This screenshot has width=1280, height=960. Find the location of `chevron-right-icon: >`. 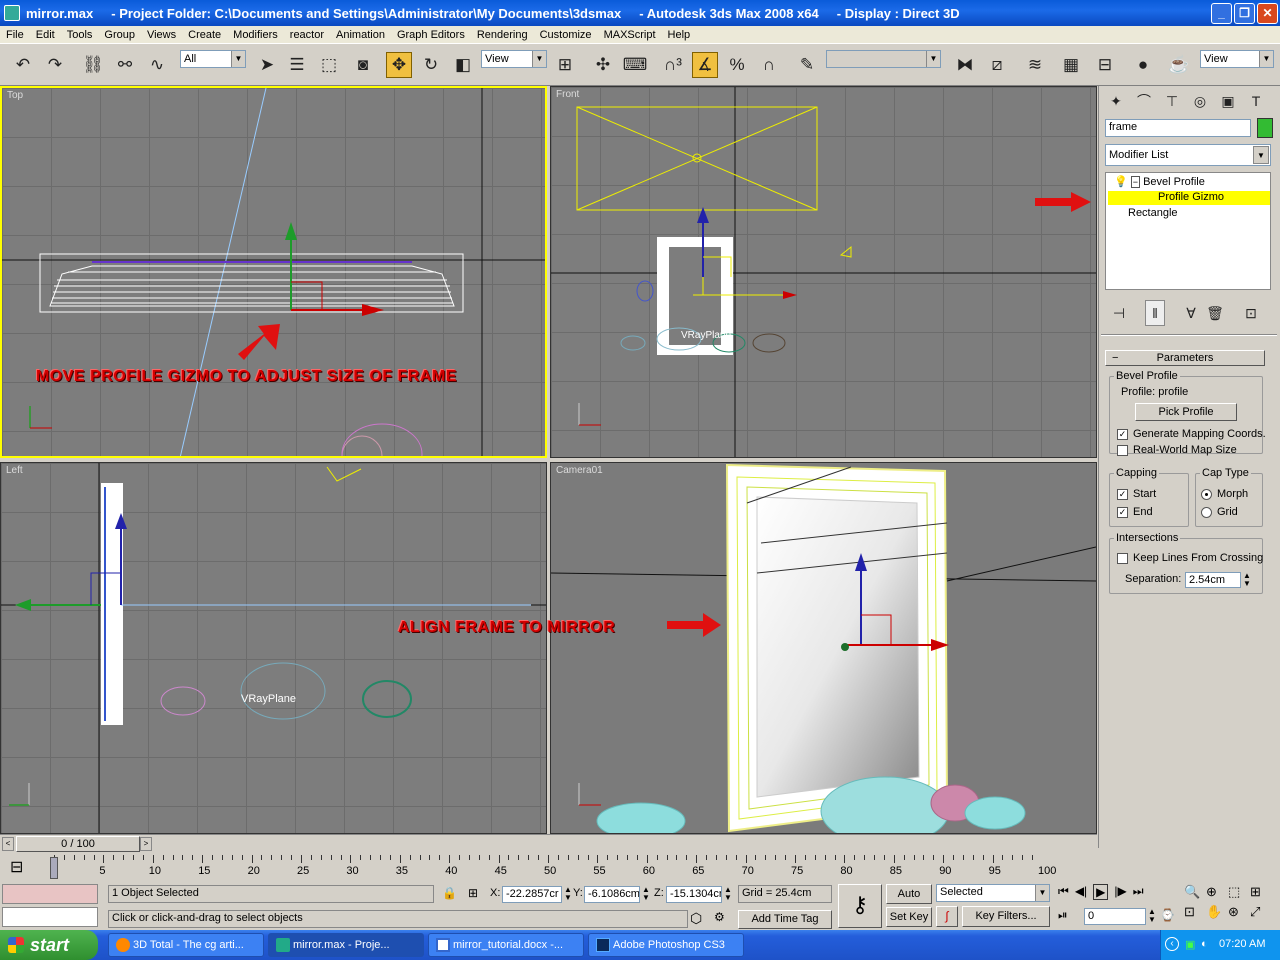

chevron-right-icon: > is located at coordinates (146, 844).